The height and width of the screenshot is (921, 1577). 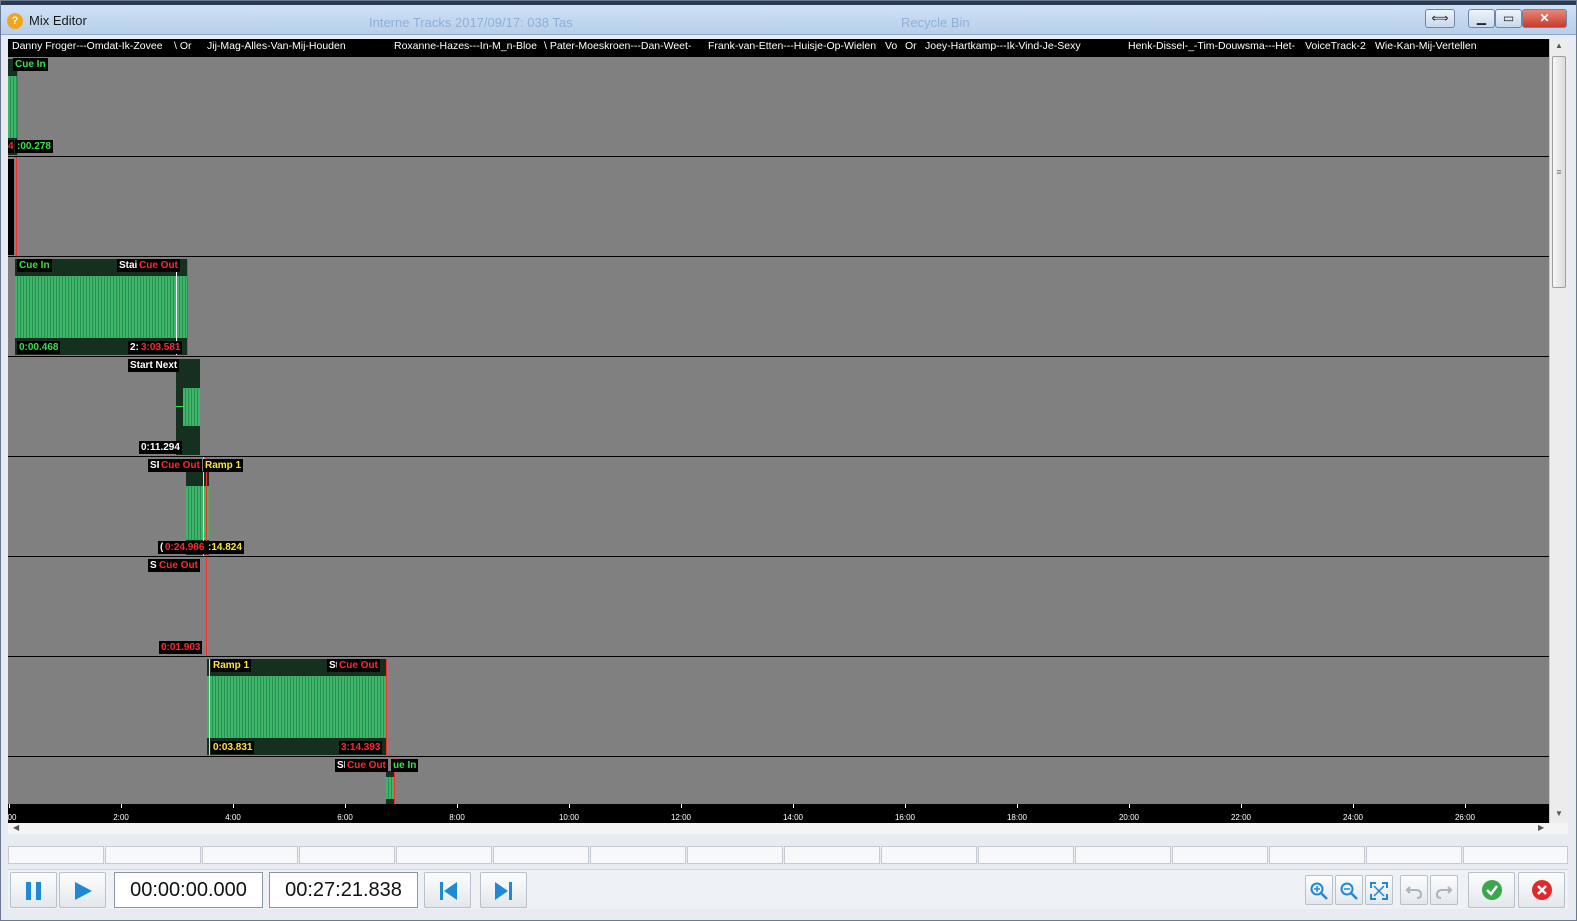 What do you see at coordinates (778, 606) in the screenshot?
I see `track-lane: SF Cue Out 0:01.903` at bounding box center [778, 606].